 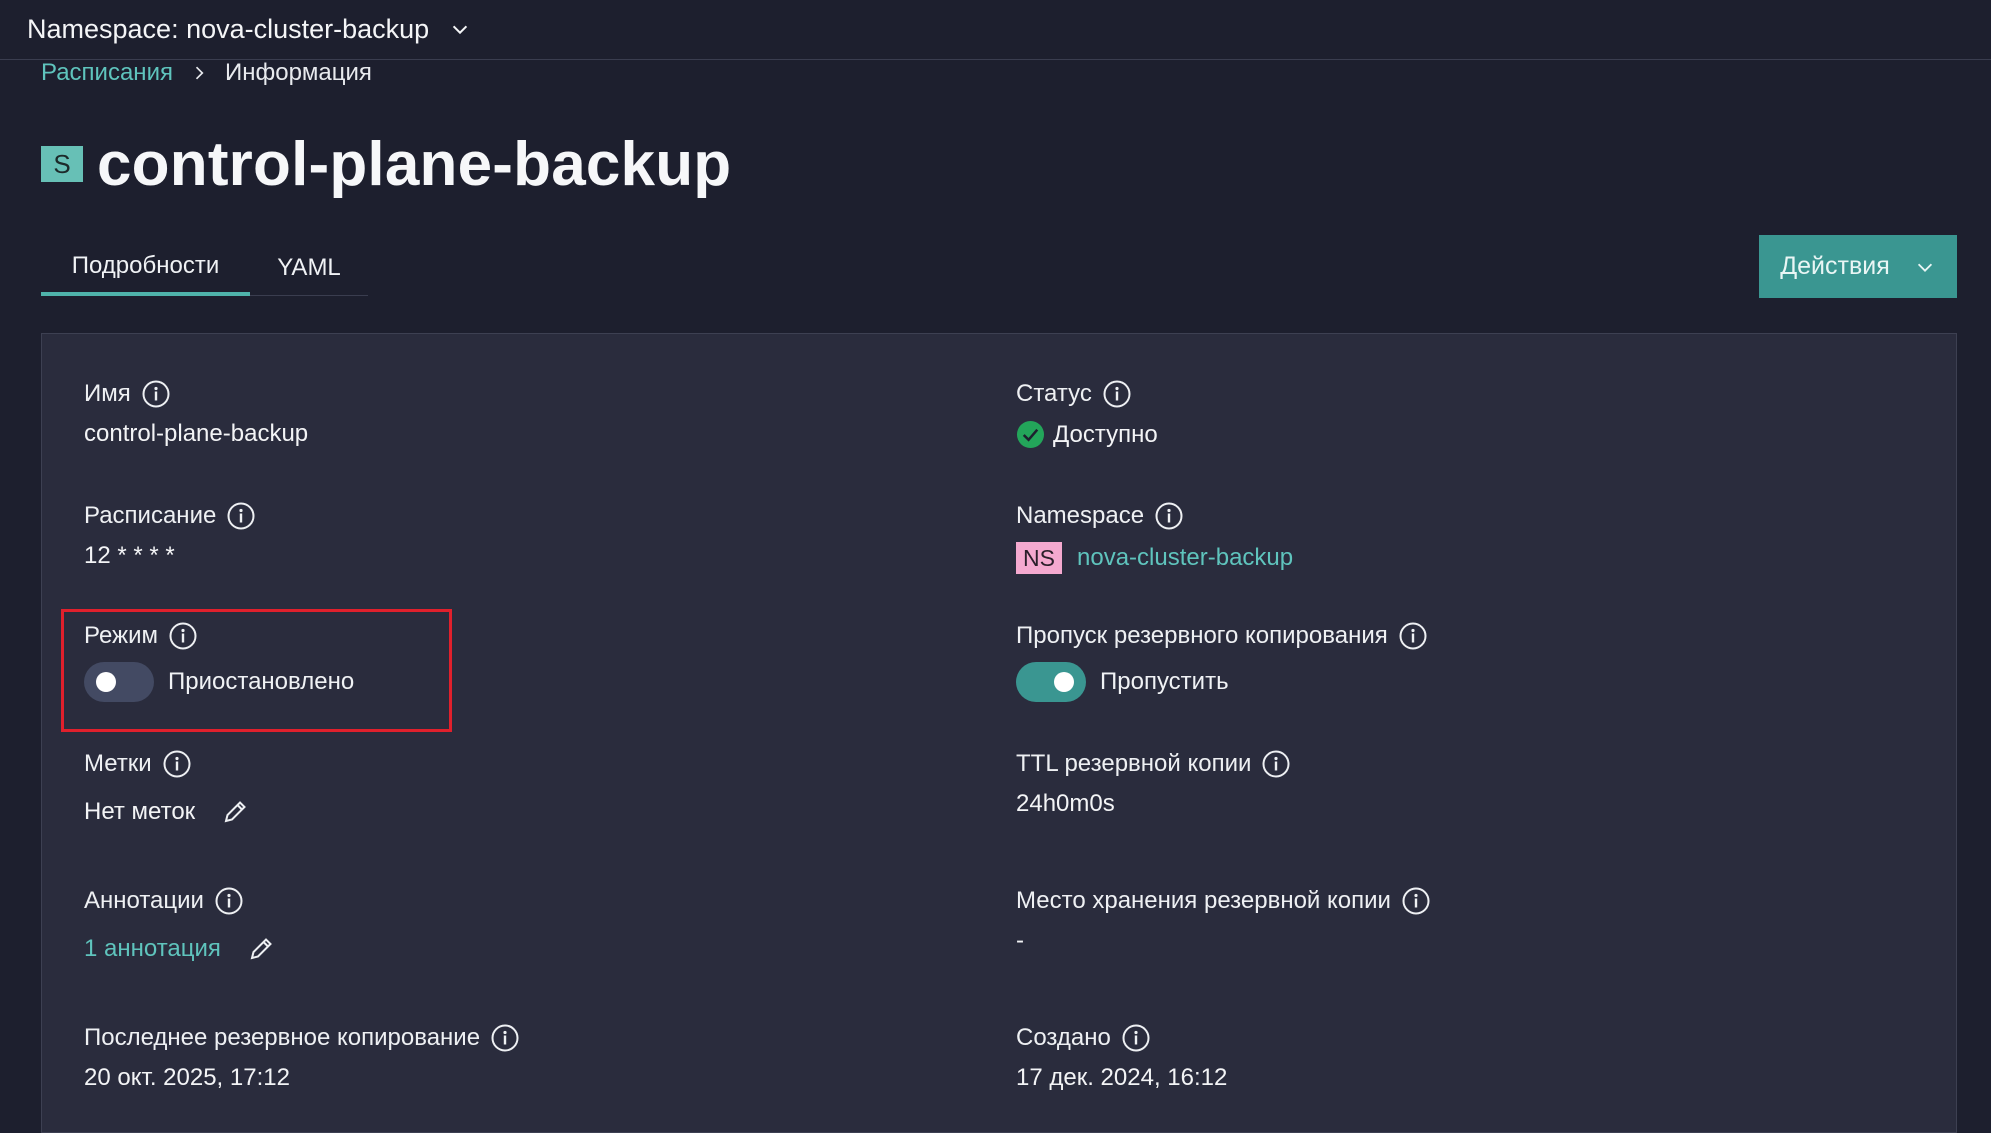 I want to click on tab-bar: Подробности YAML, so click(x=204, y=268).